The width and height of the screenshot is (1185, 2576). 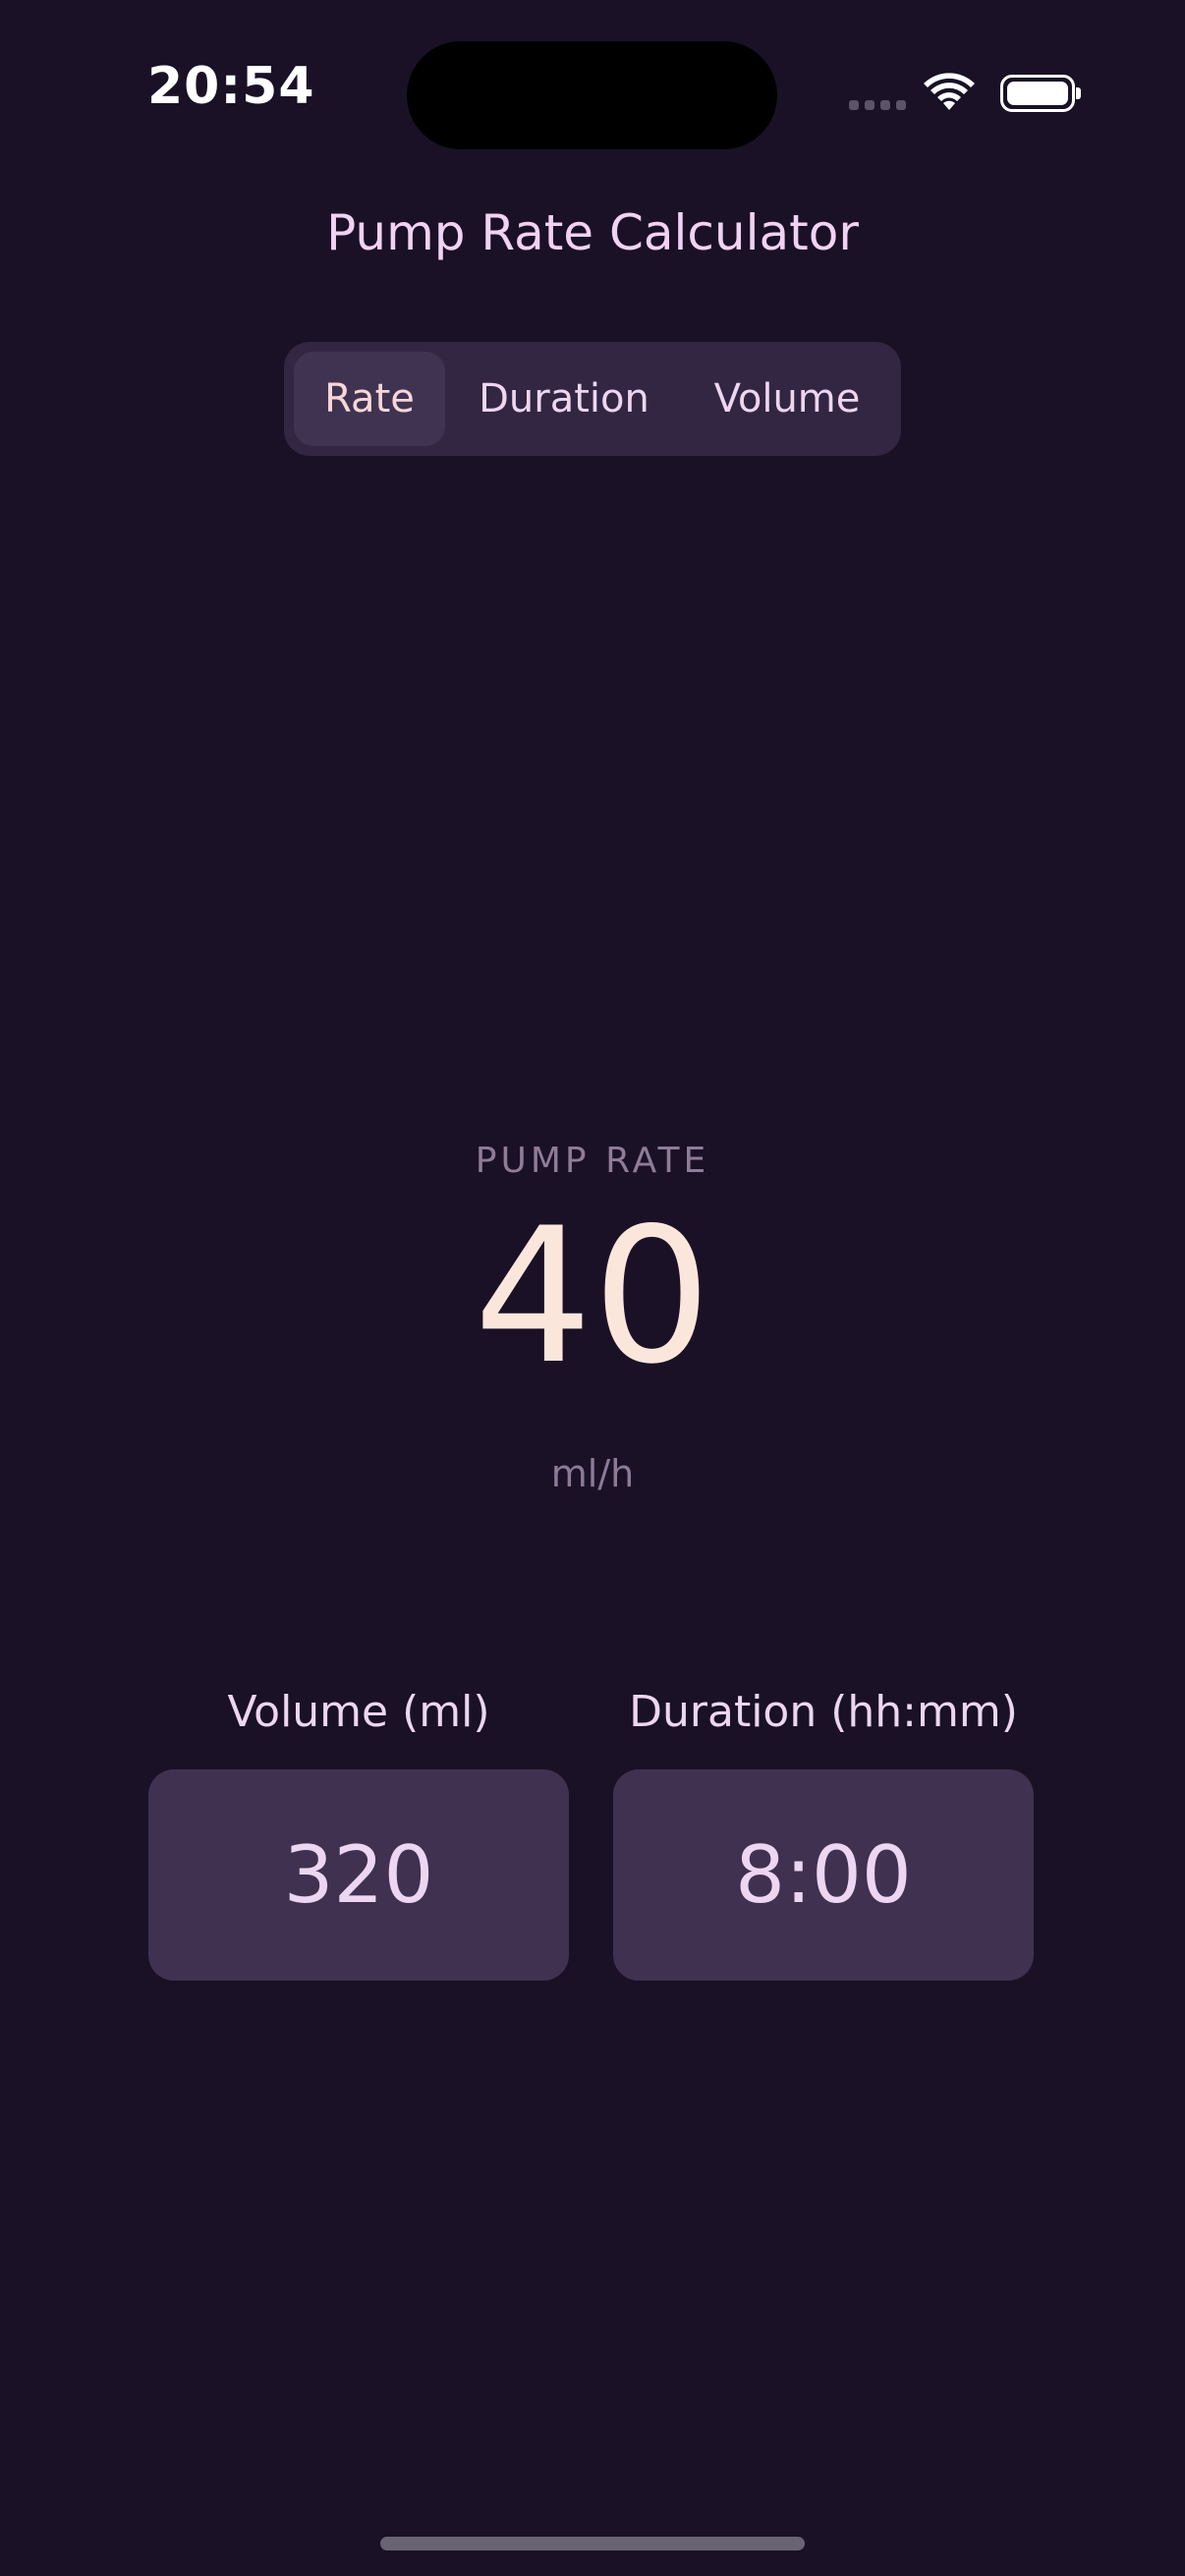 What do you see at coordinates (823, 1875) in the screenshot?
I see `duration-input: 8:00` at bounding box center [823, 1875].